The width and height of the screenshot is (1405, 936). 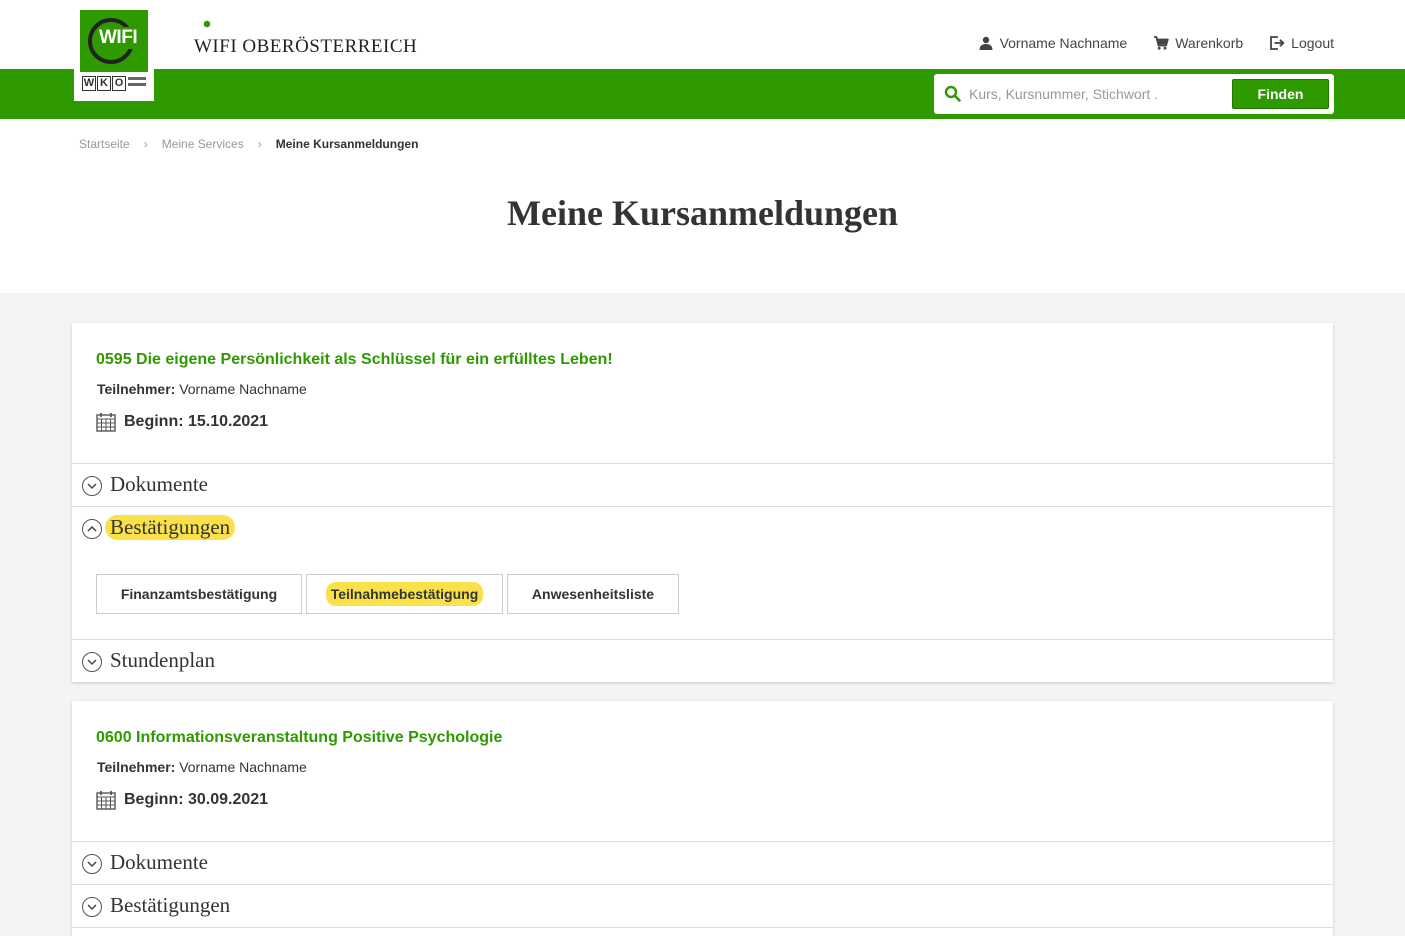 I want to click on user-account-link: Vorname Nachname, so click(x=1053, y=43).